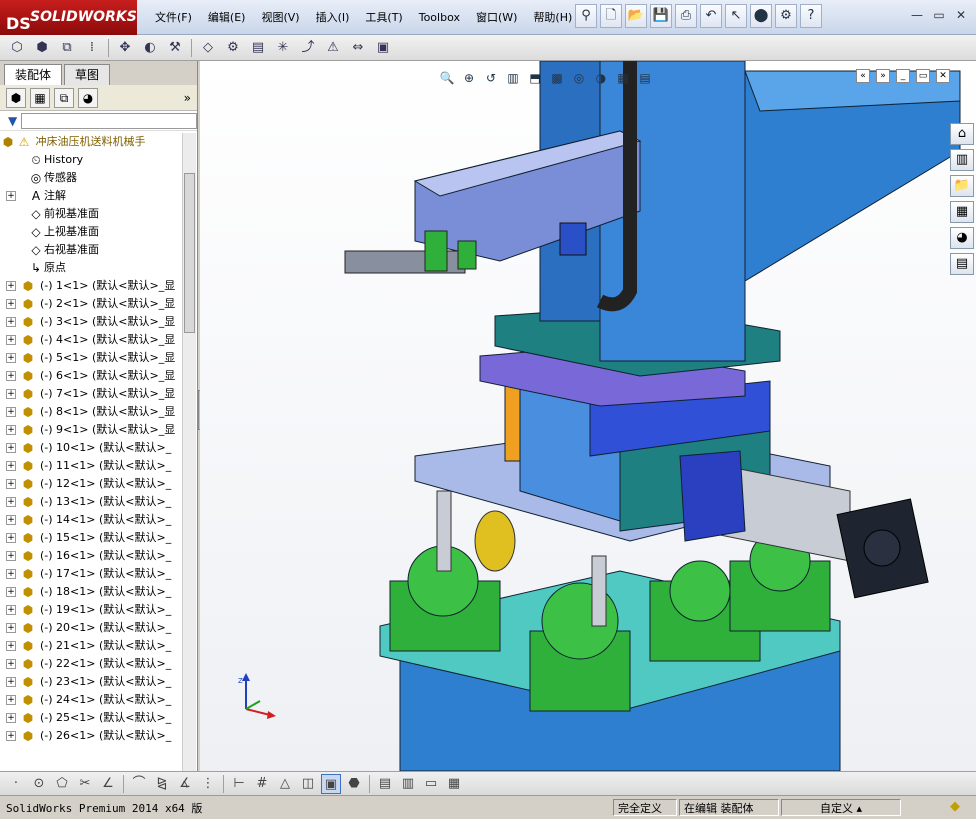 Image resolution: width=976 pixels, height=819 pixels. I want to click on previous-view-icon: ↺, so click(491, 78).